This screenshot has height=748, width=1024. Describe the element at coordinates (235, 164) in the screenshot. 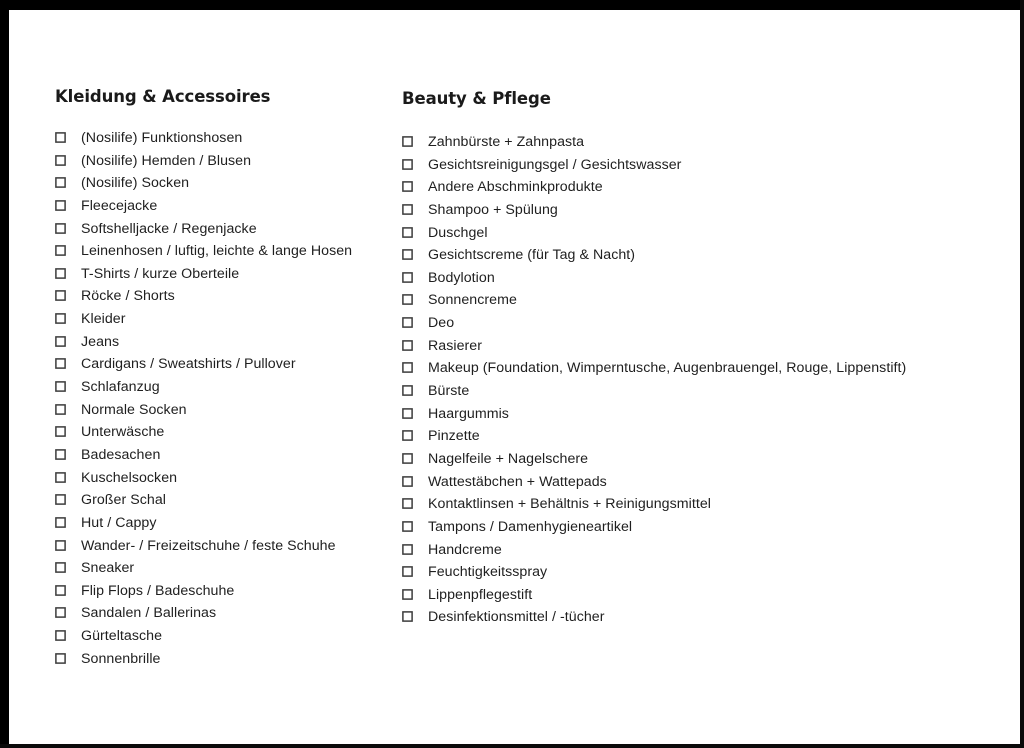

I see `checklist-item: (Nosilife) Hemden / Blusen` at that location.